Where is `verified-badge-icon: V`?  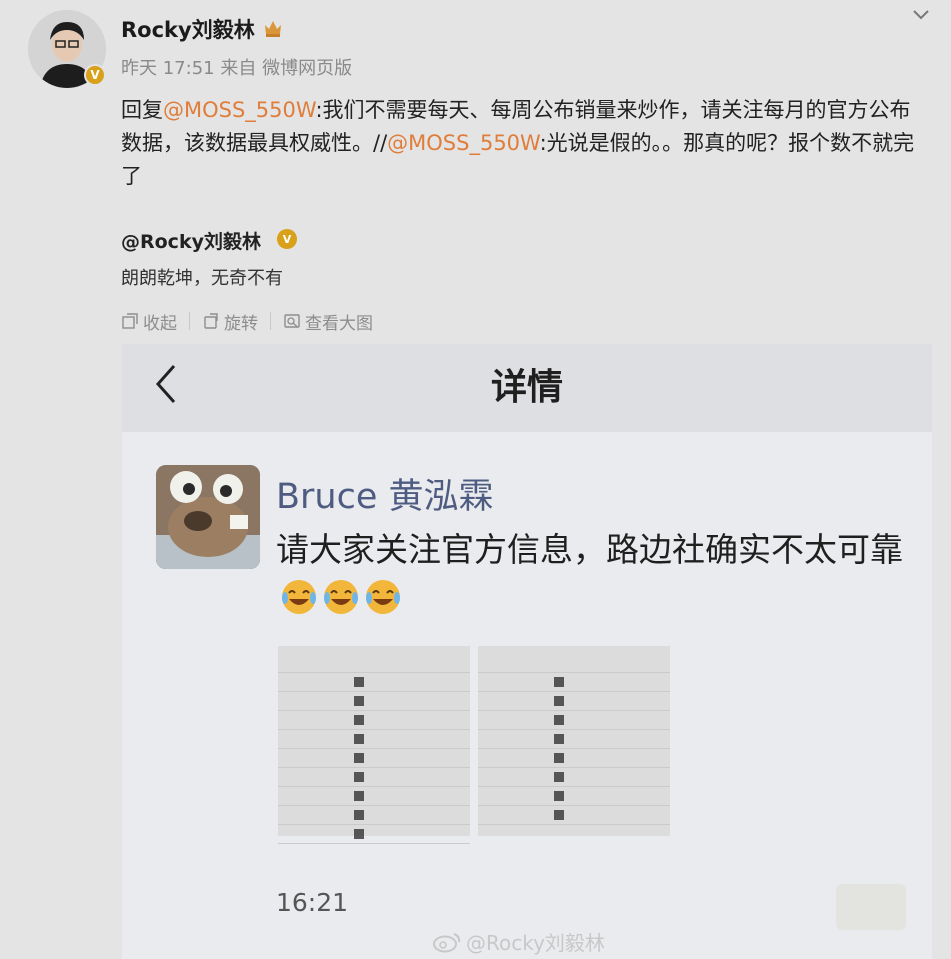
verified-badge-icon: V is located at coordinates (95, 75).